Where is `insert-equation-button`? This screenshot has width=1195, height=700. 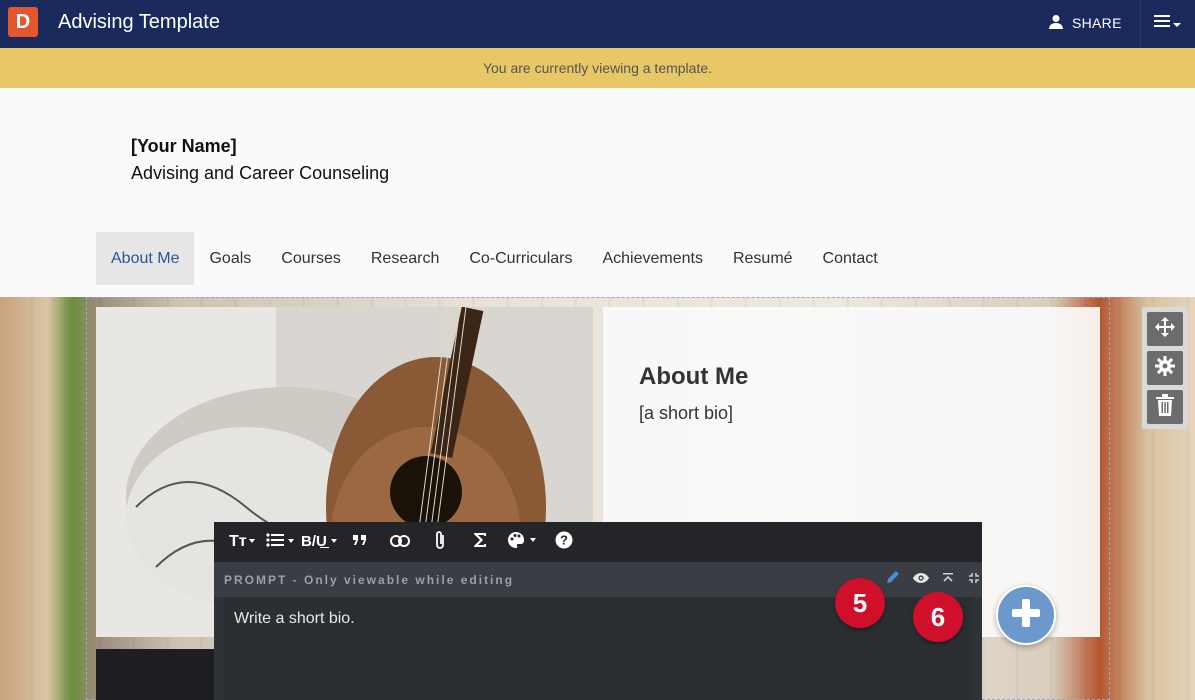 insert-equation-button is located at coordinates (480, 542).